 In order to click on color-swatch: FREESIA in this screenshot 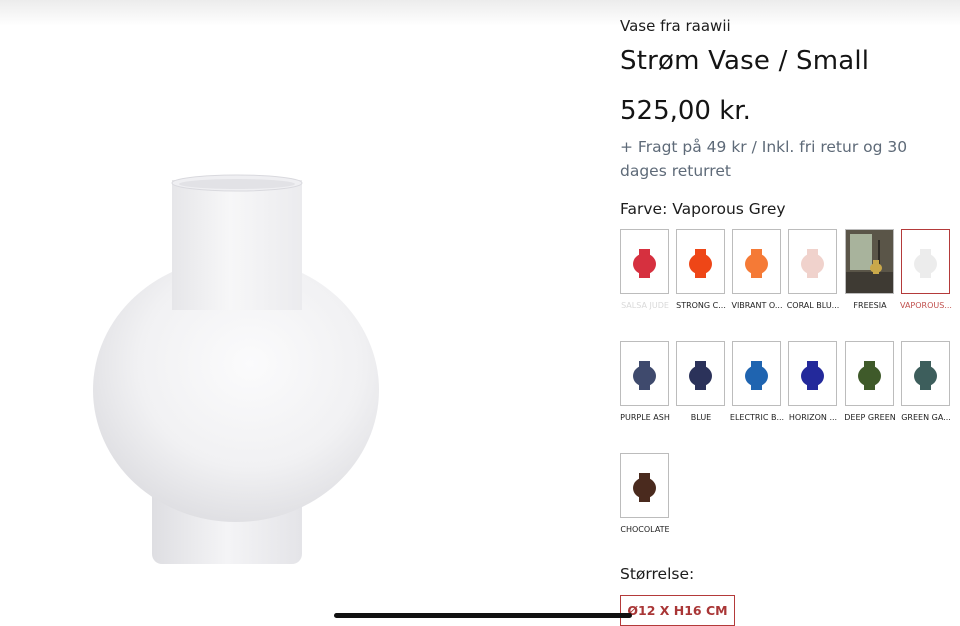, I will do `click(870, 269)`.